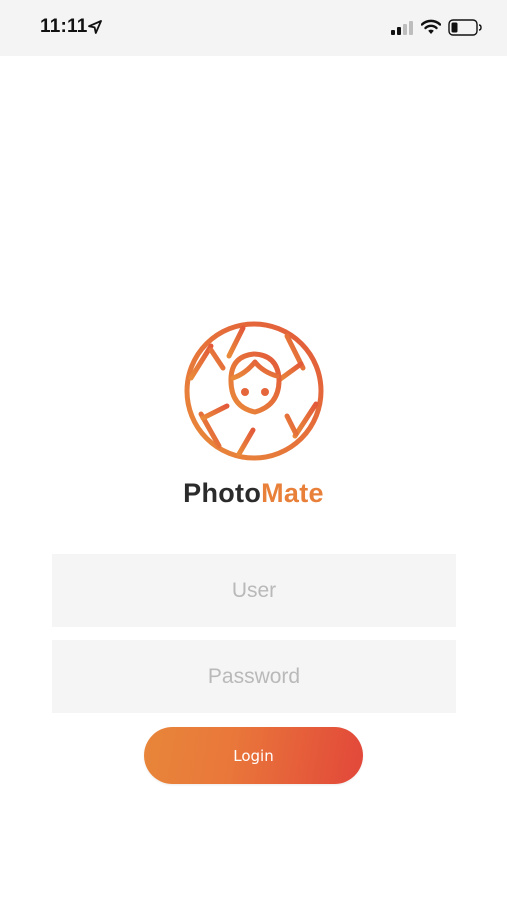 The height and width of the screenshot is (900, 507). What do you see at coordinates (222, 493) in the screenshot?
I see `app-name-photo: Photo` at bounding box center [222, 493].